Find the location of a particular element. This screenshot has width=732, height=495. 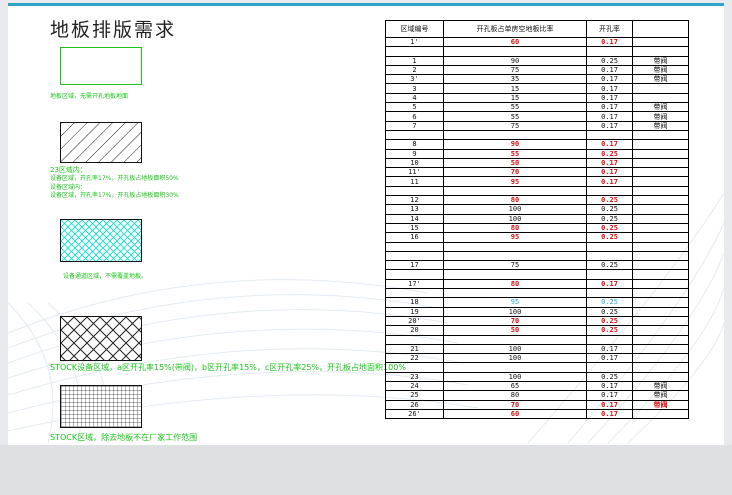

table-header-row: 区域编号 开孔板占单房空地板比率 开孔率 is located at coordinates (537, 29).